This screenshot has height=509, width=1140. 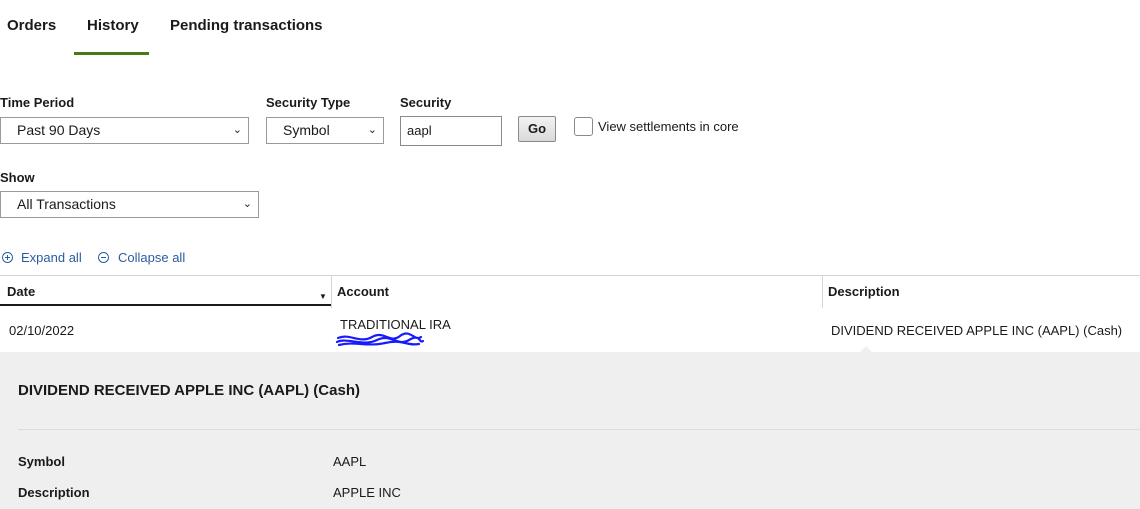 What do you see at coordinates (151, 257) in the screenshot?
I see `collapse-all-link: Collapse all` at bounding box center [151, 257].